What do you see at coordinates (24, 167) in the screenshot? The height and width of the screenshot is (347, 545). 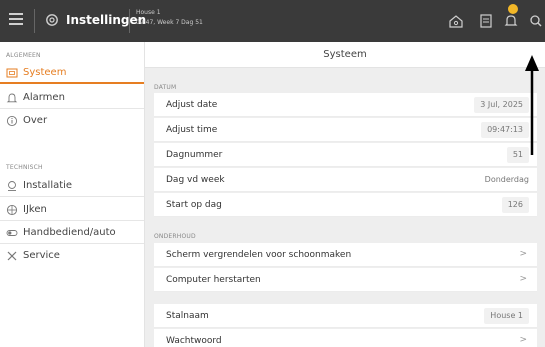 I see `section-label-technical: TECHNISCH` at bounding box center [24, 167].